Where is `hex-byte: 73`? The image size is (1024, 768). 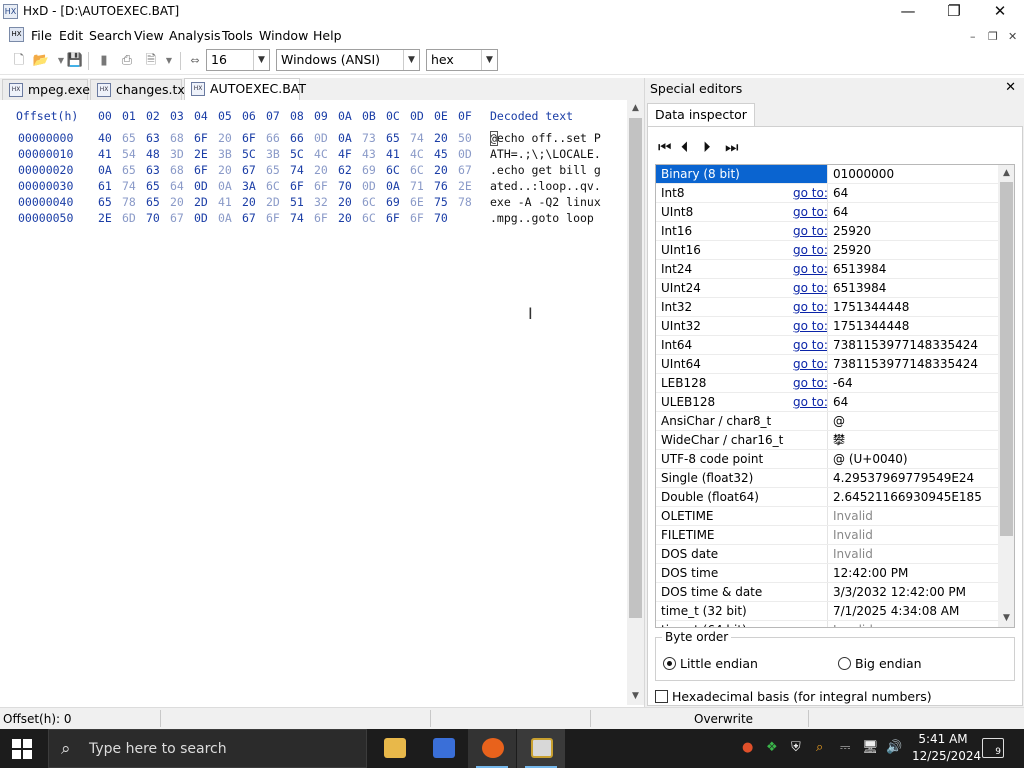 hex-byte: 73 is located at coordinates (369, 139).